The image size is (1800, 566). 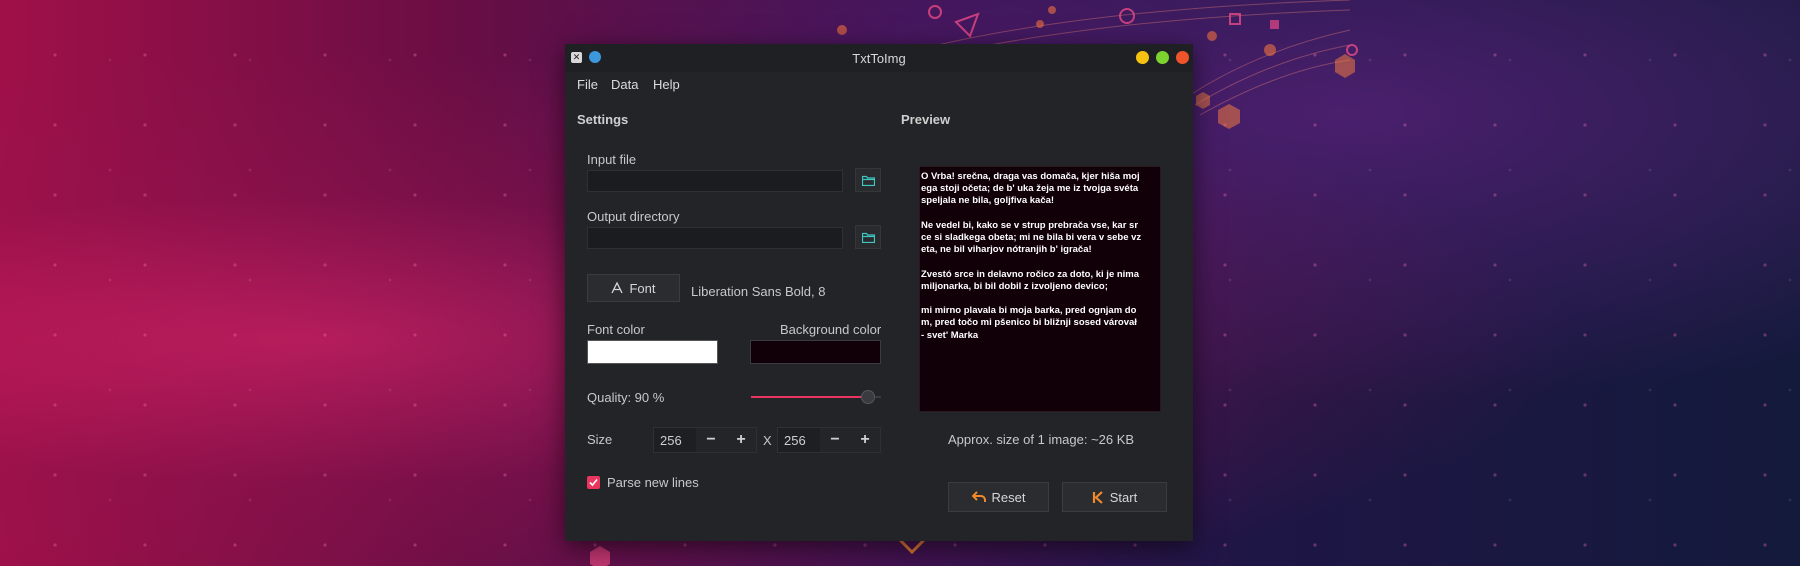 I want to click on browse-input-button, so click(x=868, y=180).